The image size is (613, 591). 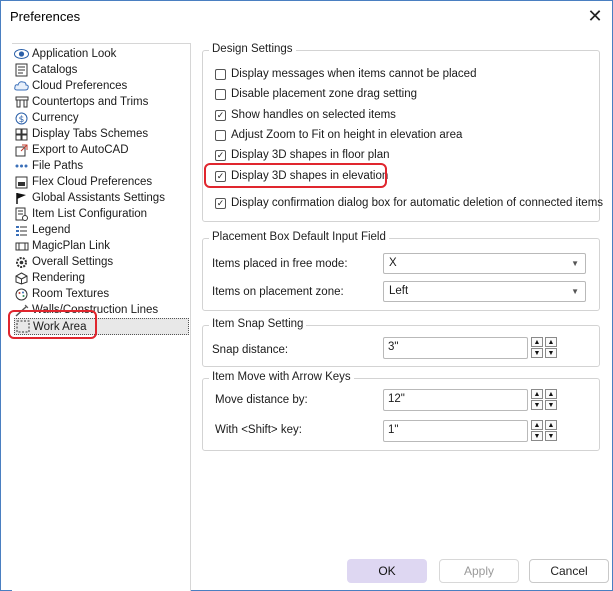 What do you see at coordinates (310, 155) in the screenshot?
I see `option-label: Display 3D shapes in floor plan` at bounding box center [310, 155].